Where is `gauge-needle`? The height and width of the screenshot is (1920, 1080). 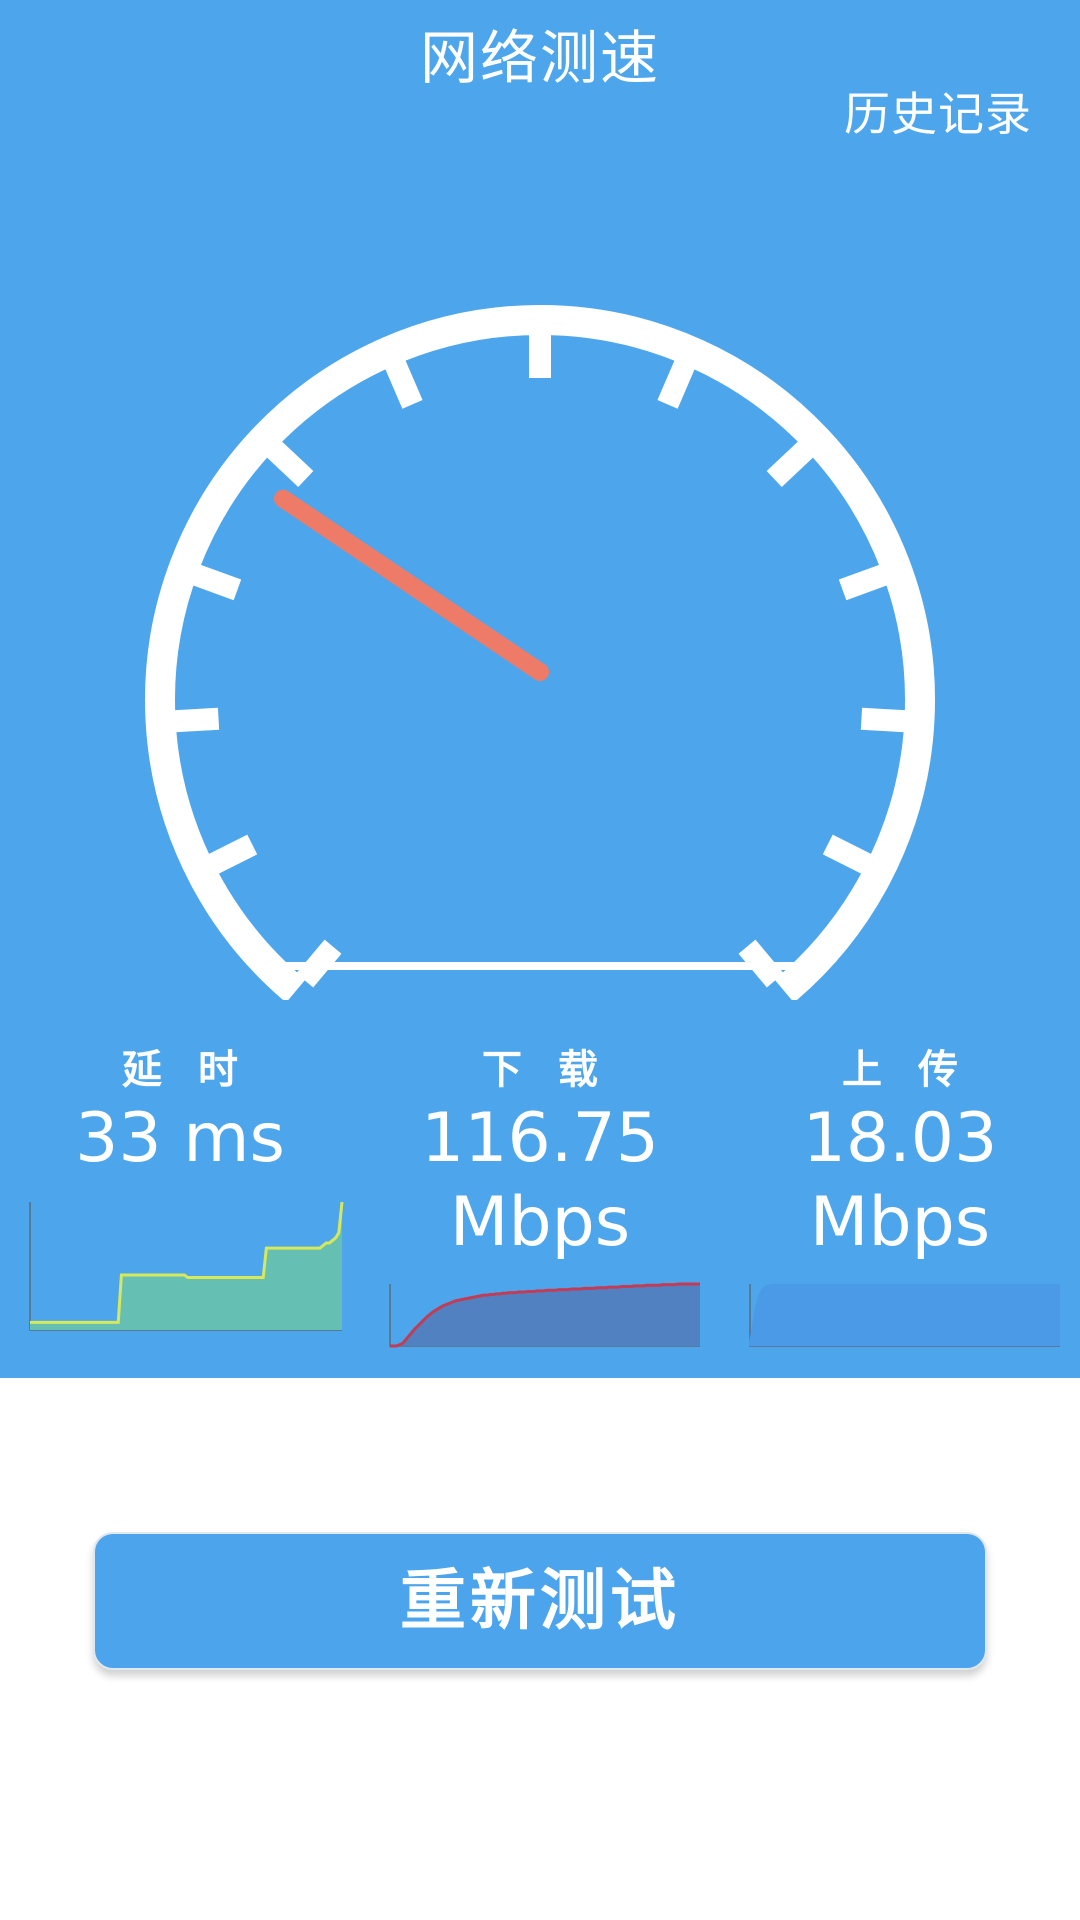 gauge-needle is located at coordinates (411, 585).